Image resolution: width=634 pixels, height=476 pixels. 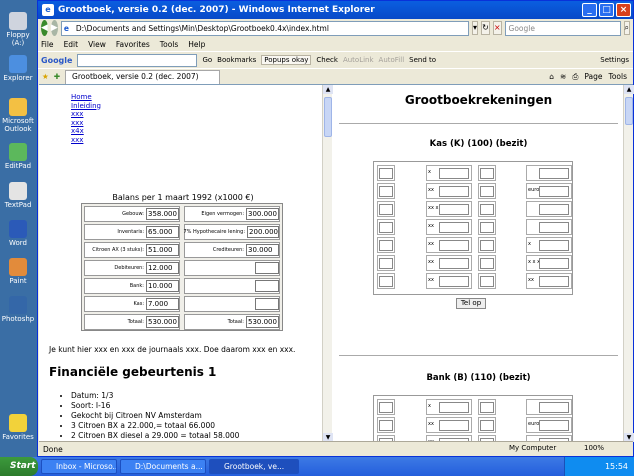 What do you see at coordinates (45, 76) in the screenshot?
I see `favorites-star-icon: ★` at bounding box center [45, 76].